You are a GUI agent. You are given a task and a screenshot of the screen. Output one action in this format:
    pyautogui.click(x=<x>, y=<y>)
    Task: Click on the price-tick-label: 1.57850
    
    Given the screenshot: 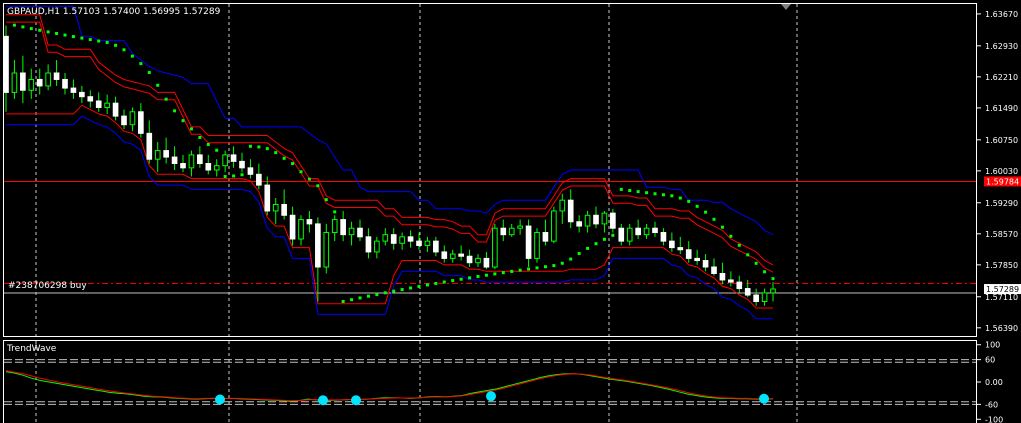 What is the action you would take?
    pyautogui.click(x=1001, y=265)
    